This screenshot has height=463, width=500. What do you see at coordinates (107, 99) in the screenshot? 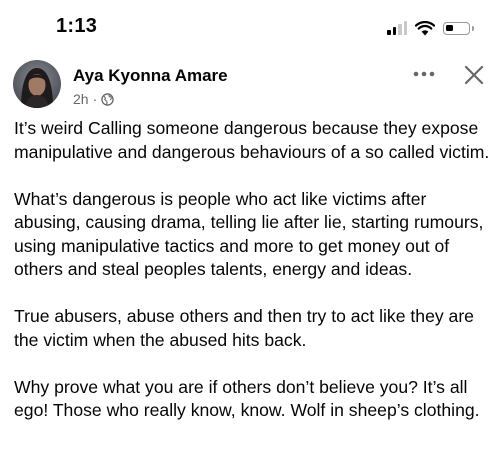
I see `globe-icon` at bounding box center [107, 99].